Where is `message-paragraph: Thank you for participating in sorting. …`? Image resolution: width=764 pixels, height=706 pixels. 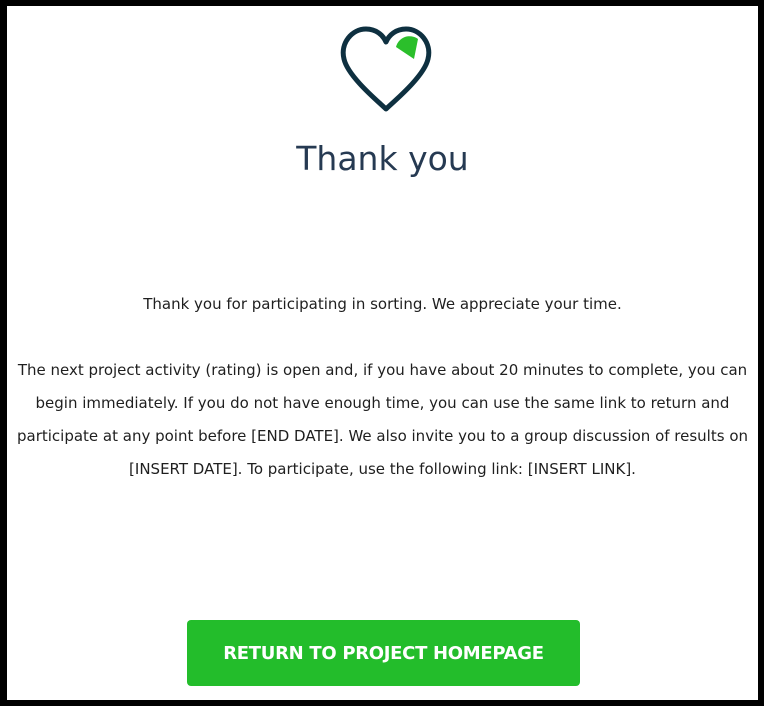 message-paragraph: Thank you for participating in sorting. … is located at coordinates (382, 304).